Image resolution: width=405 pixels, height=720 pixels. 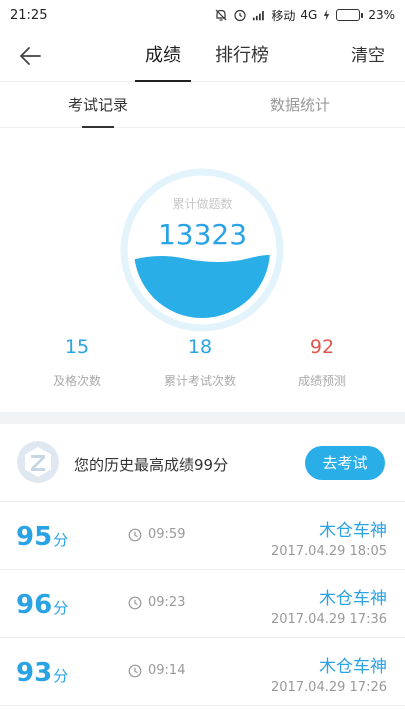 I want to click on exam-count-label: 累计考试次数, so click(x=199, y=381).